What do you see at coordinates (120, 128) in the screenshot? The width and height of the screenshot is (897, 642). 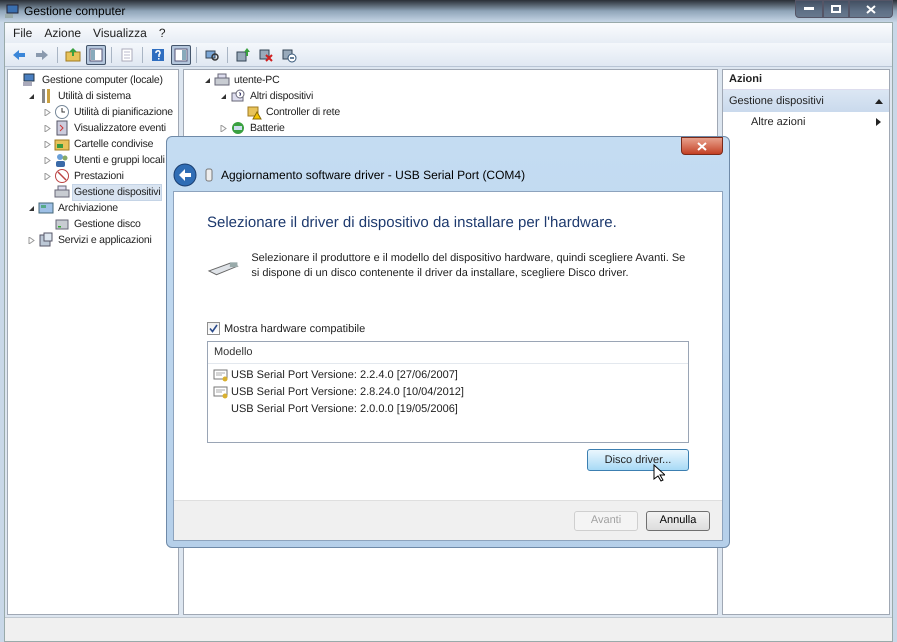 I see `tree-item: Visualizzatore eventi` at bounding box center [120, 128].